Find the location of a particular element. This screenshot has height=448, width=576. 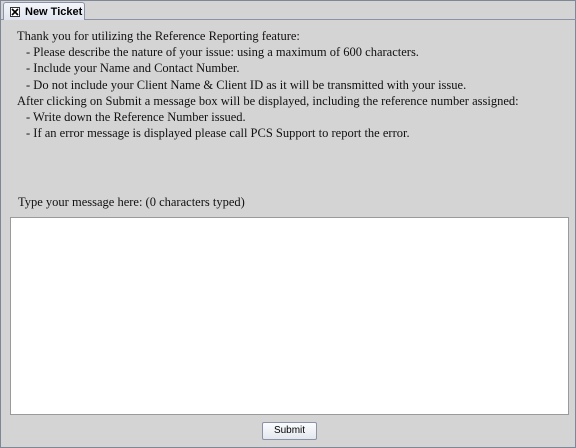

close-box-icon is located at coordinates (15, 11).